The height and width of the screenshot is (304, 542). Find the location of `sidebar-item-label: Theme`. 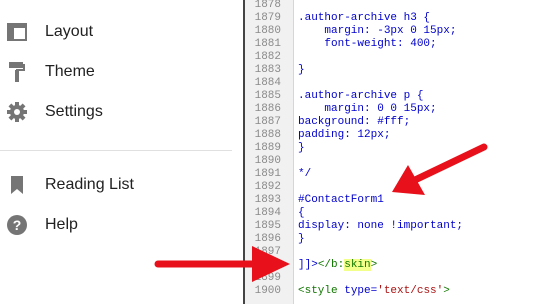

sidebar-item-label: Theme is located at coordinates (70, 71).